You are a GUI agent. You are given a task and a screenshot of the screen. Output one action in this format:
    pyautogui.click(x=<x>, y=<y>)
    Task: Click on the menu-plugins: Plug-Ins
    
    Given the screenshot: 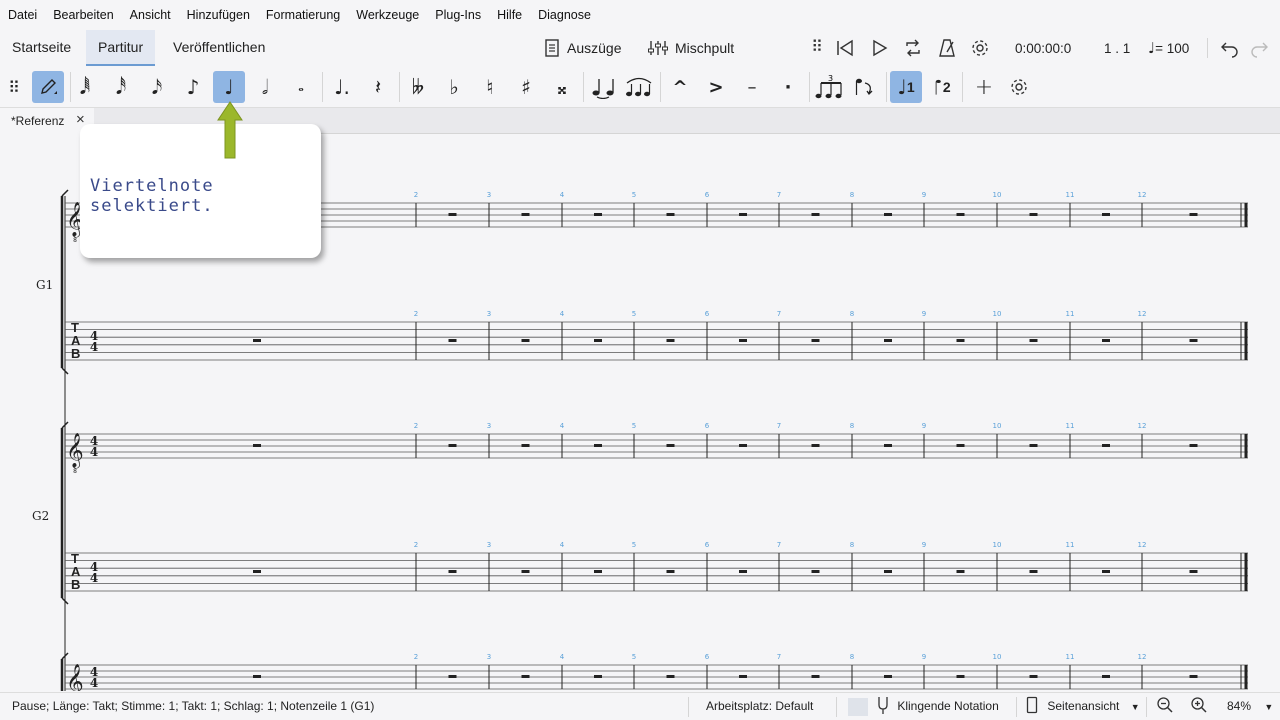 What is the action you would take?
    pyautogui.click(x=458, y=15)
    